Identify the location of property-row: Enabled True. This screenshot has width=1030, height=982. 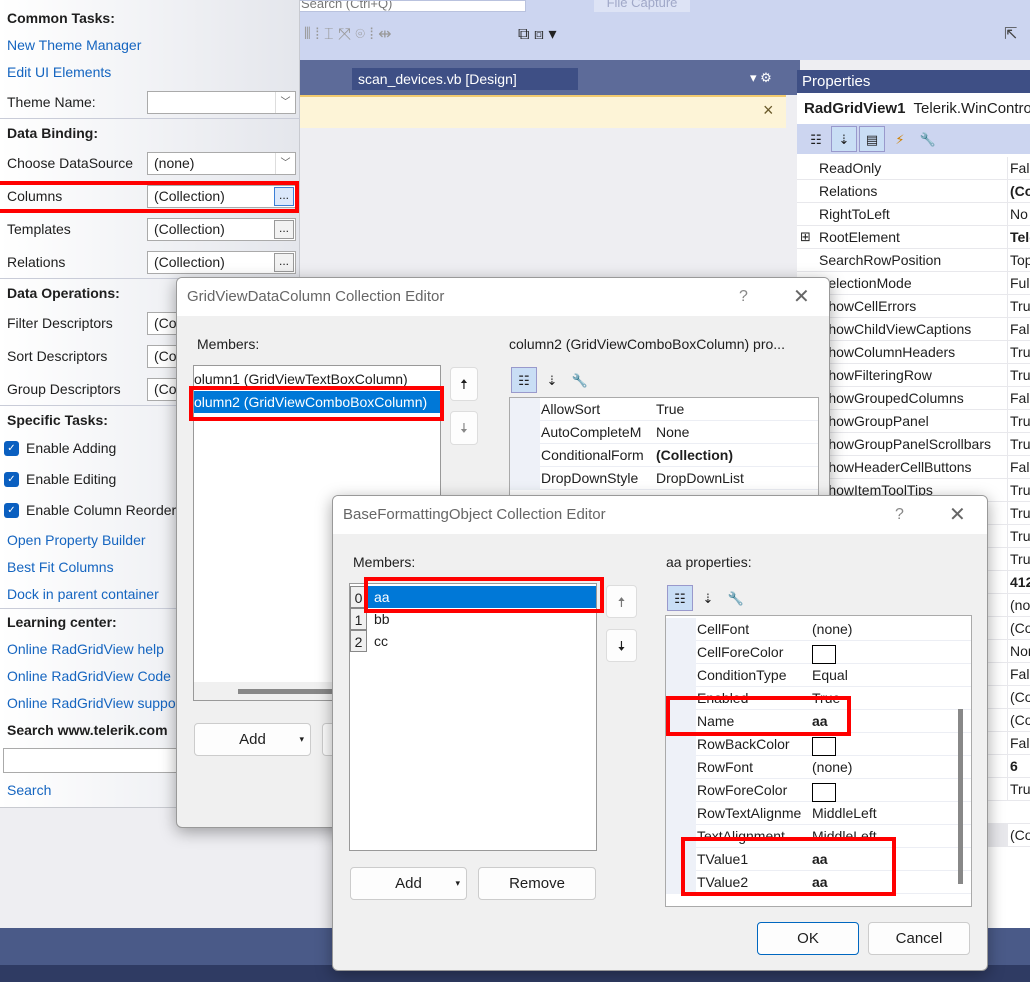
(818, 698).